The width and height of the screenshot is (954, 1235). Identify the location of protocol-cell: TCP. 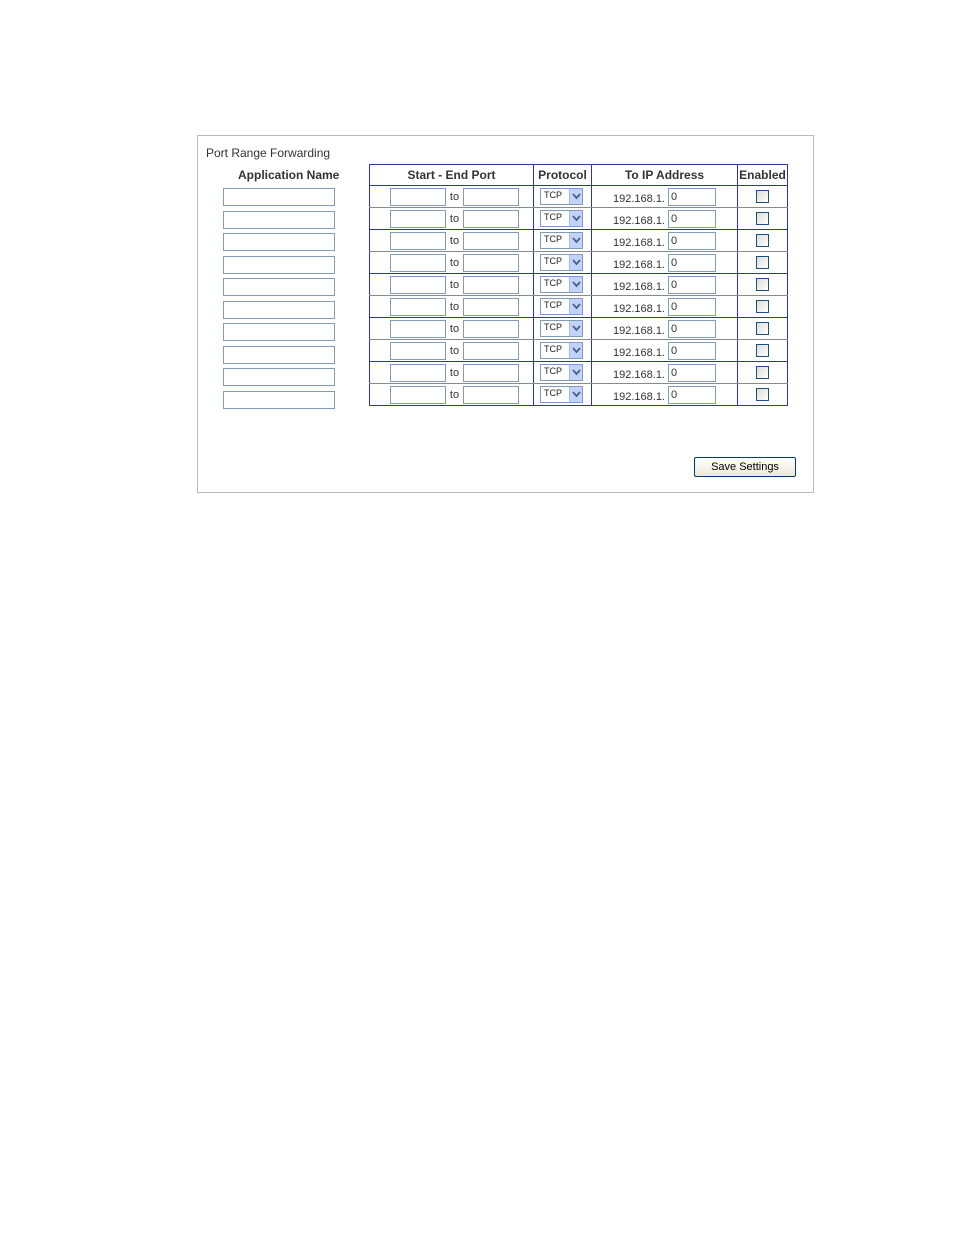
(562, 262).